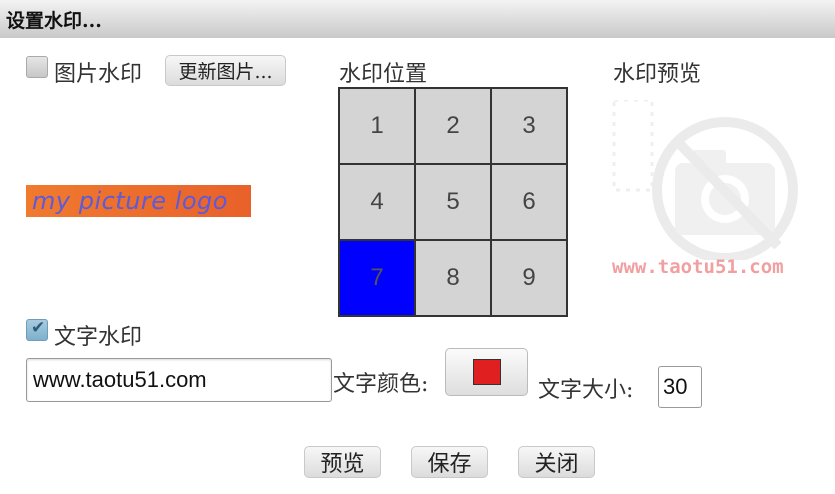  I want to click on image-watermark-checkbox, so click(37, 67).